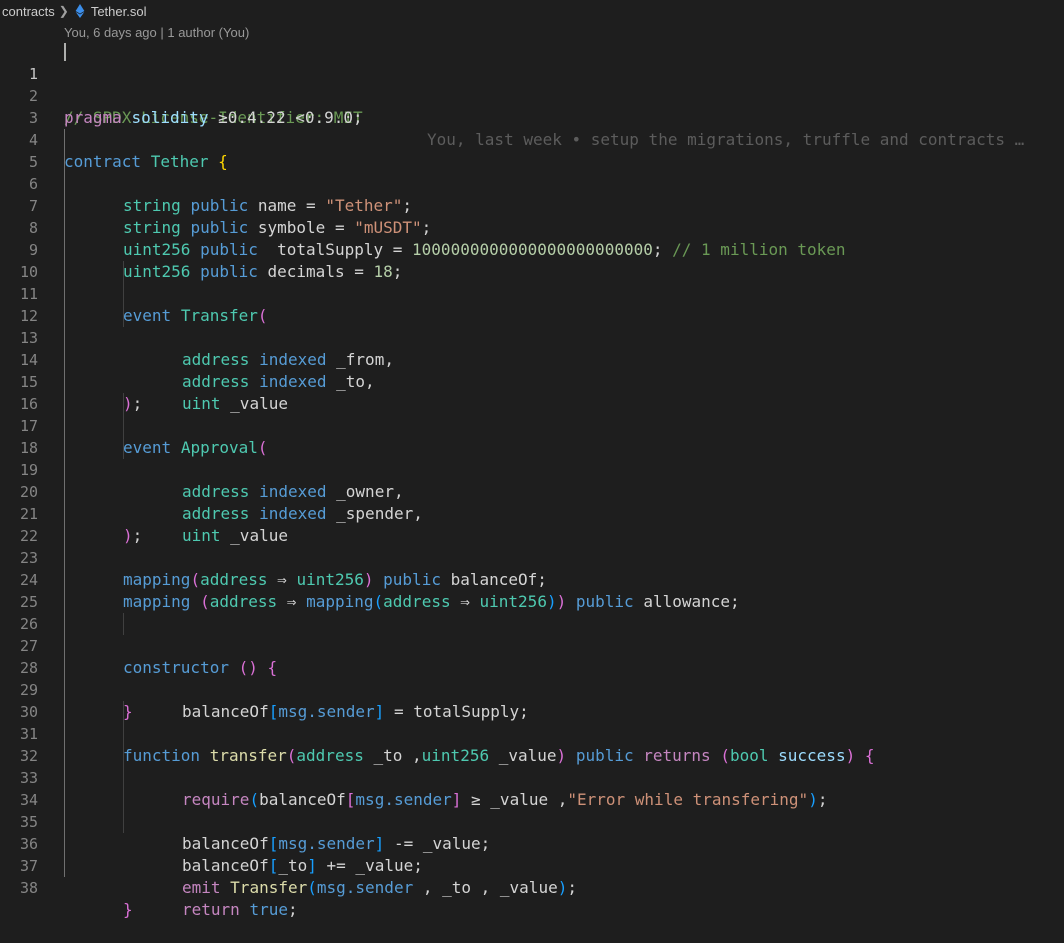 Image resolution: width=1064 pixels, height=943 pixels. What do you see at coordinates (532, 634) in the screenshot?
I see `code-line: 26 constructor () {` at bounding box center [532, 634].